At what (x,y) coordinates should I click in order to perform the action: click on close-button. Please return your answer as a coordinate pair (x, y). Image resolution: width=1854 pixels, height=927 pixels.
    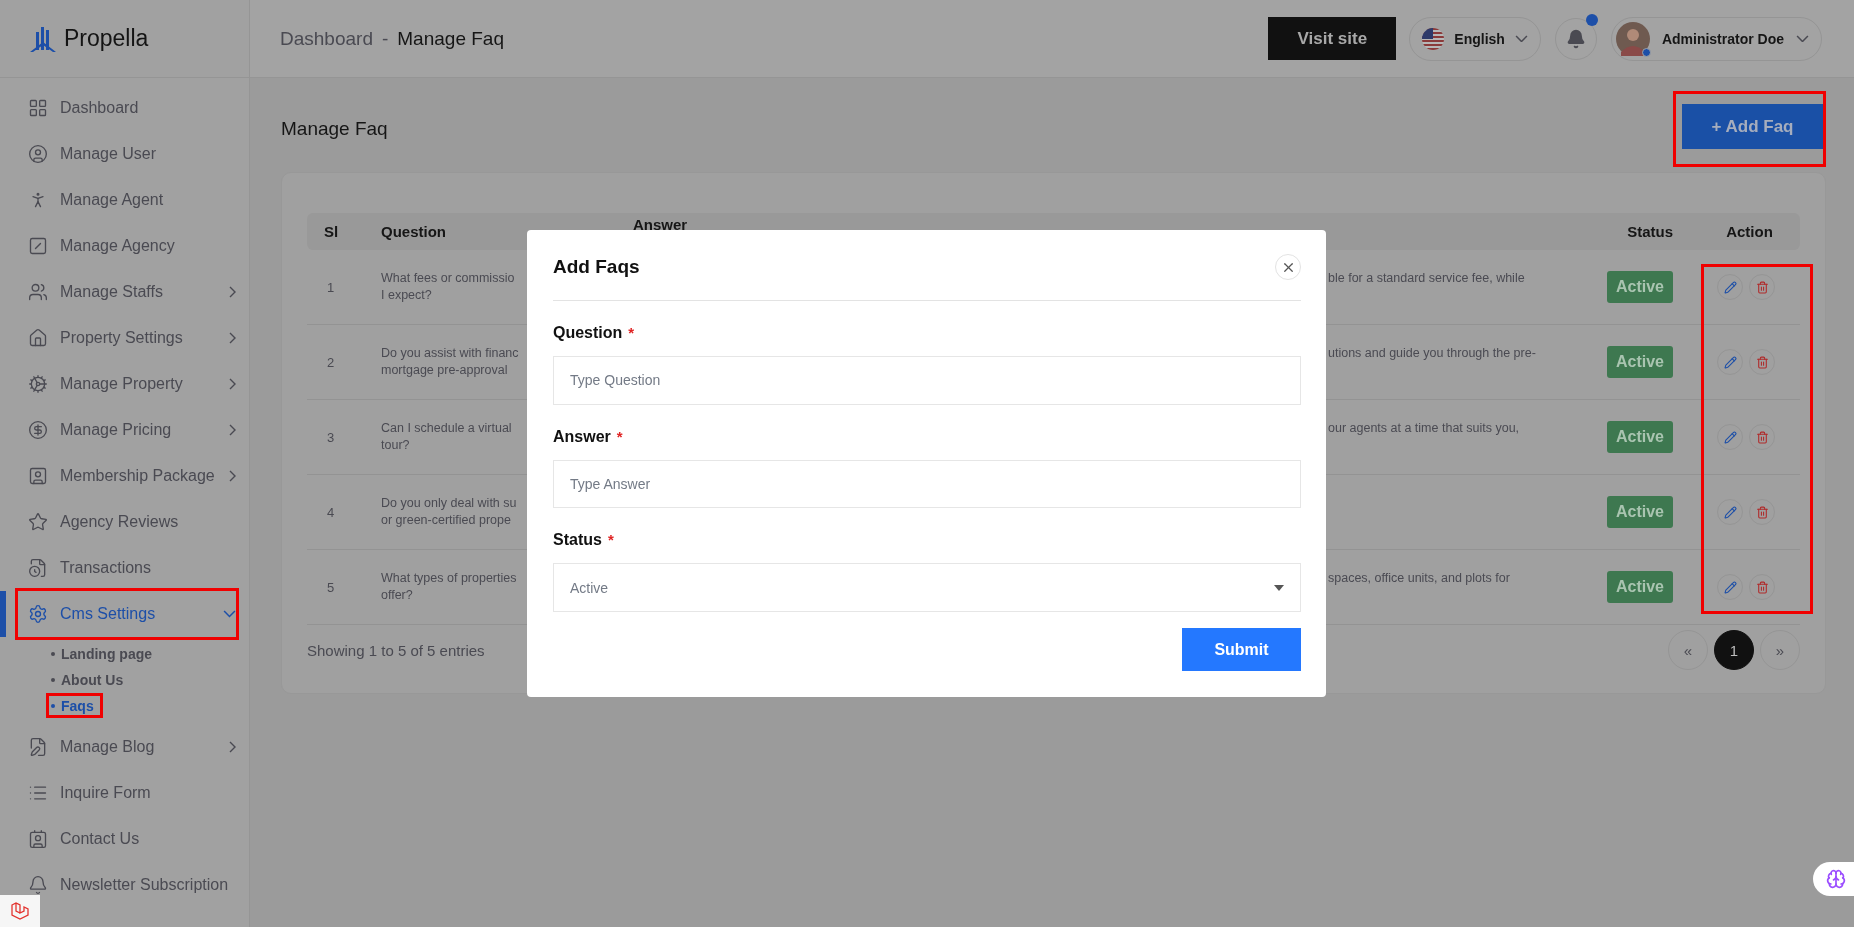
    Looking at the image, I should click on (1288, 267).